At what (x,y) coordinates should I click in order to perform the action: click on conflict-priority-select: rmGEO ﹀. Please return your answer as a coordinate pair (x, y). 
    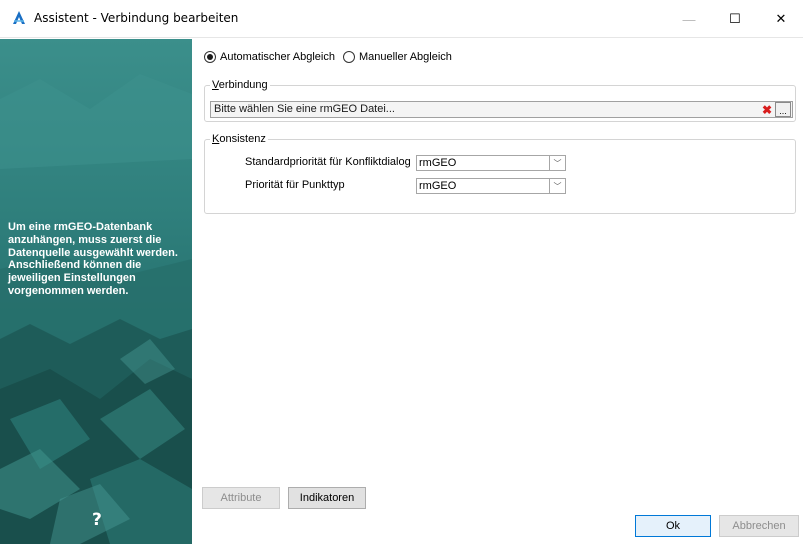
    Looking at the image, I should click on (491, 163).